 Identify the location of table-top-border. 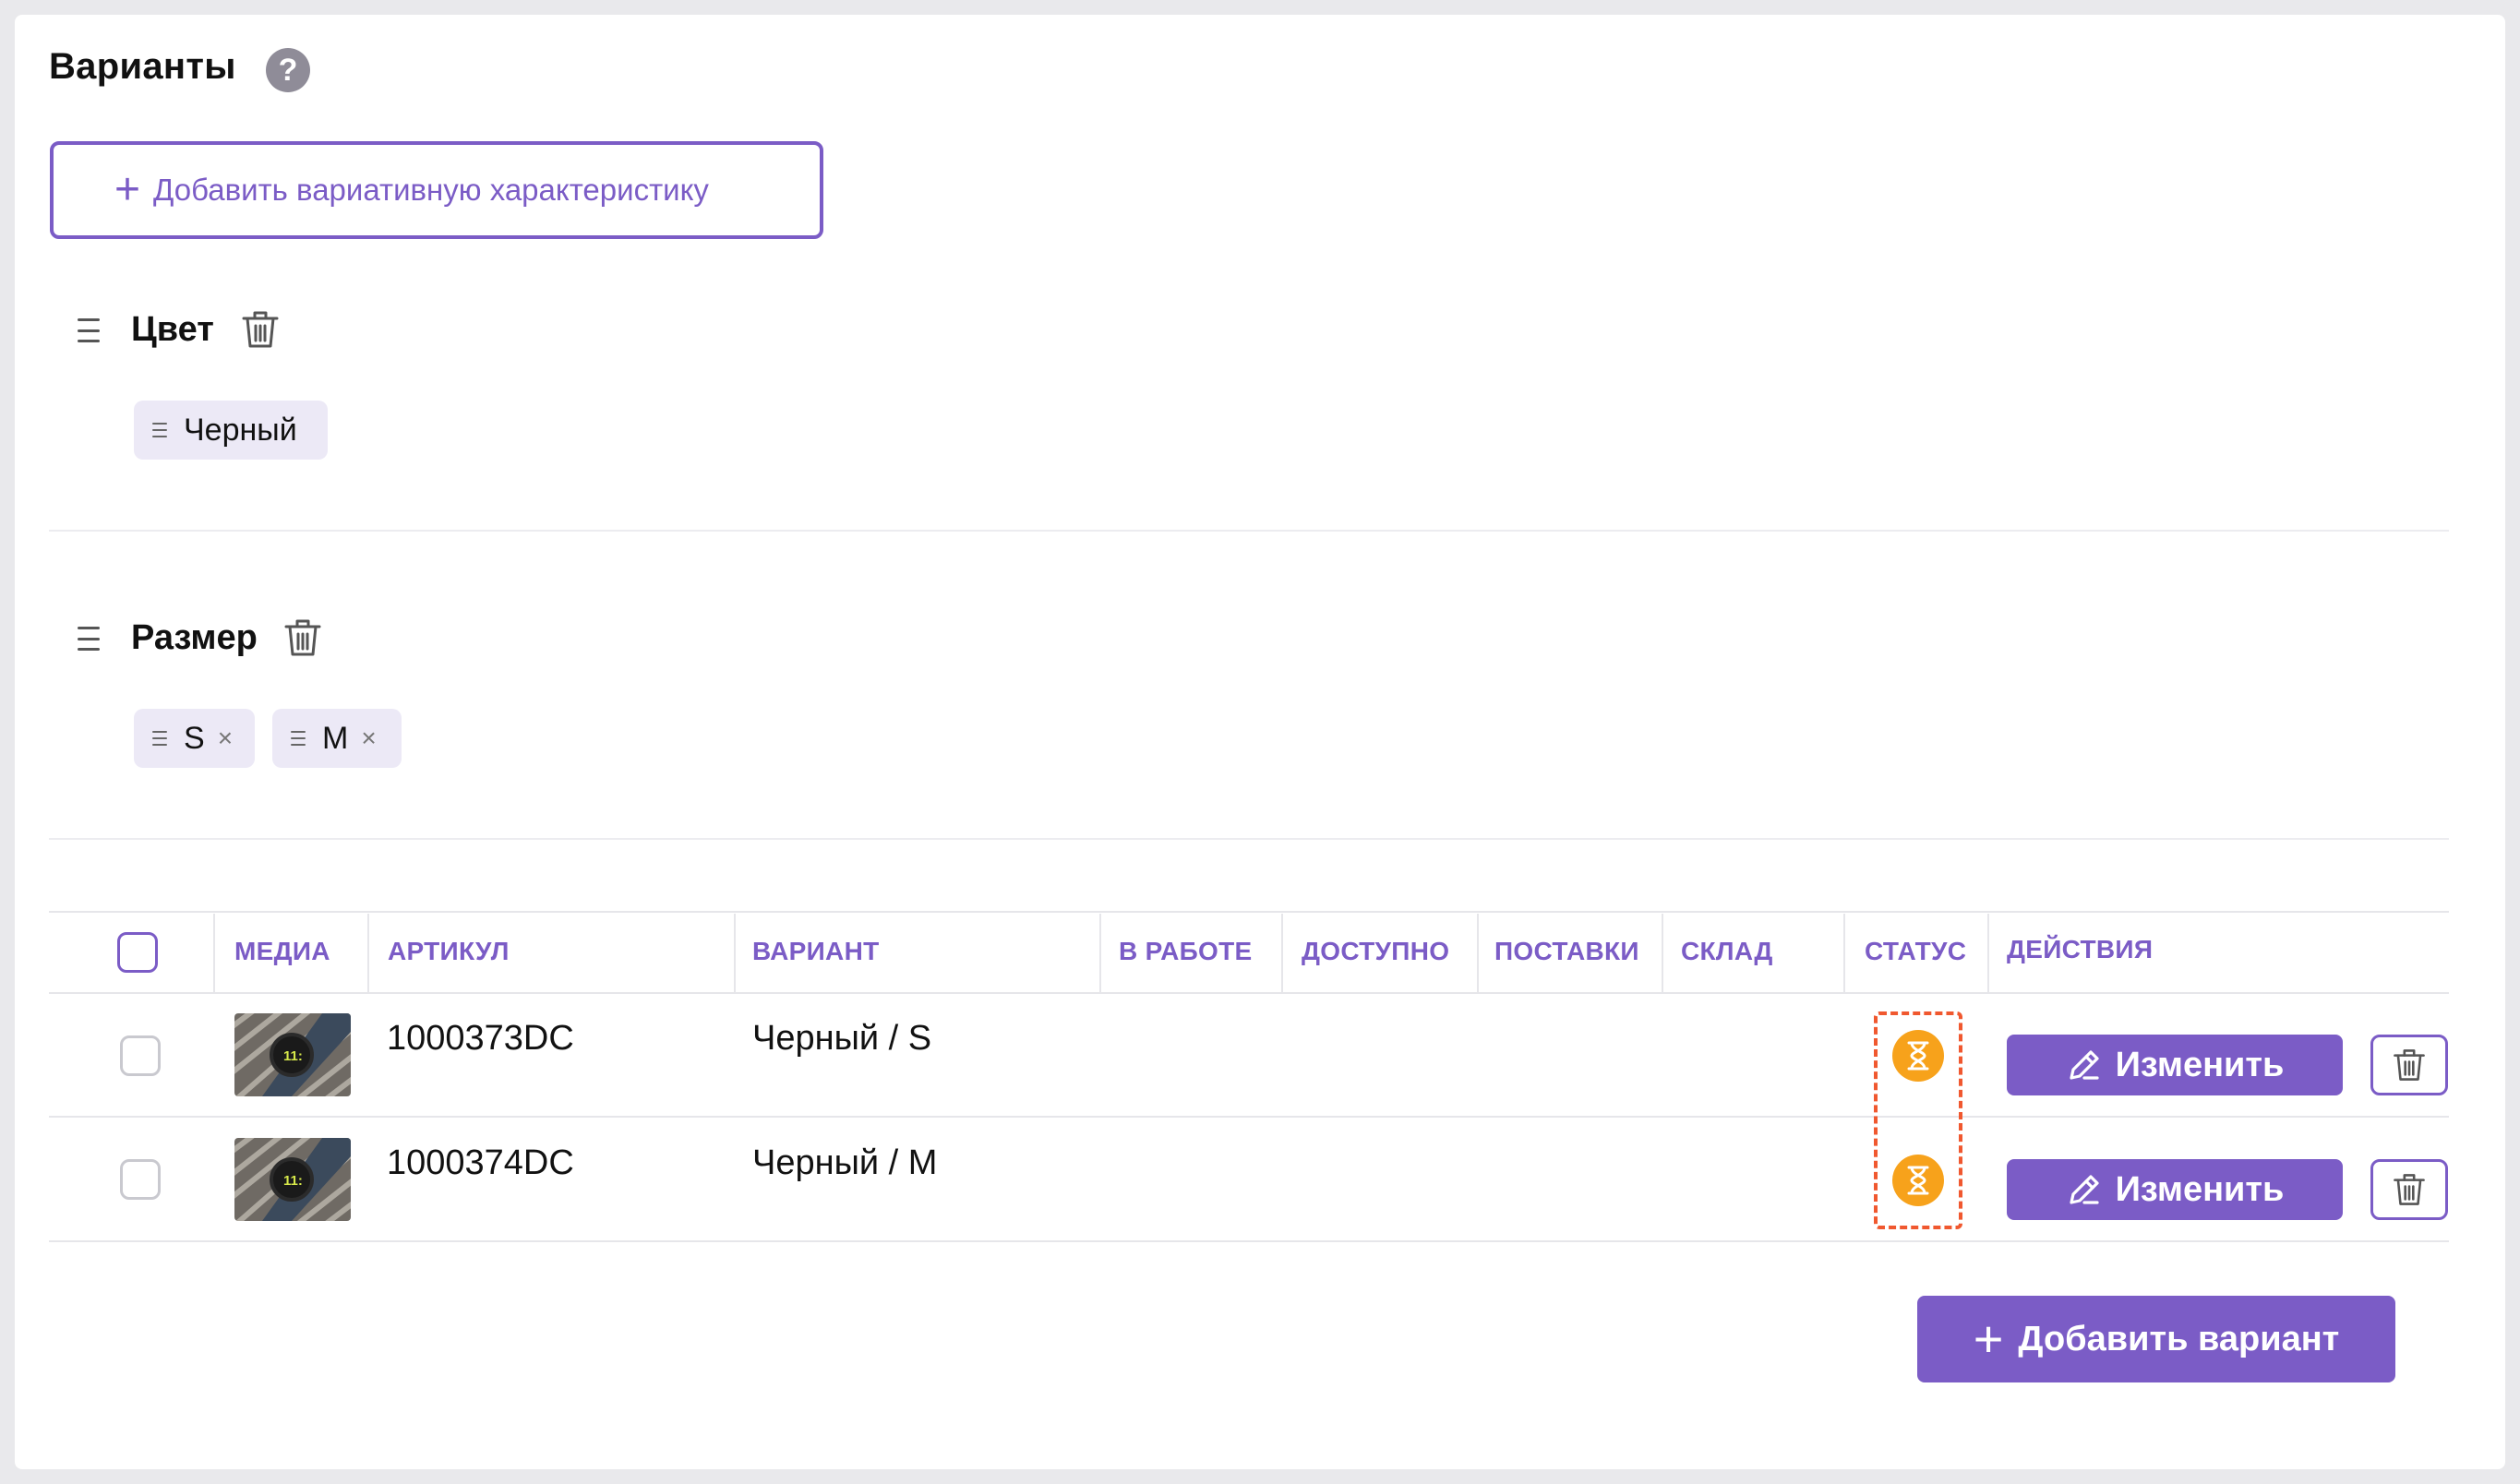
(1249, 912).